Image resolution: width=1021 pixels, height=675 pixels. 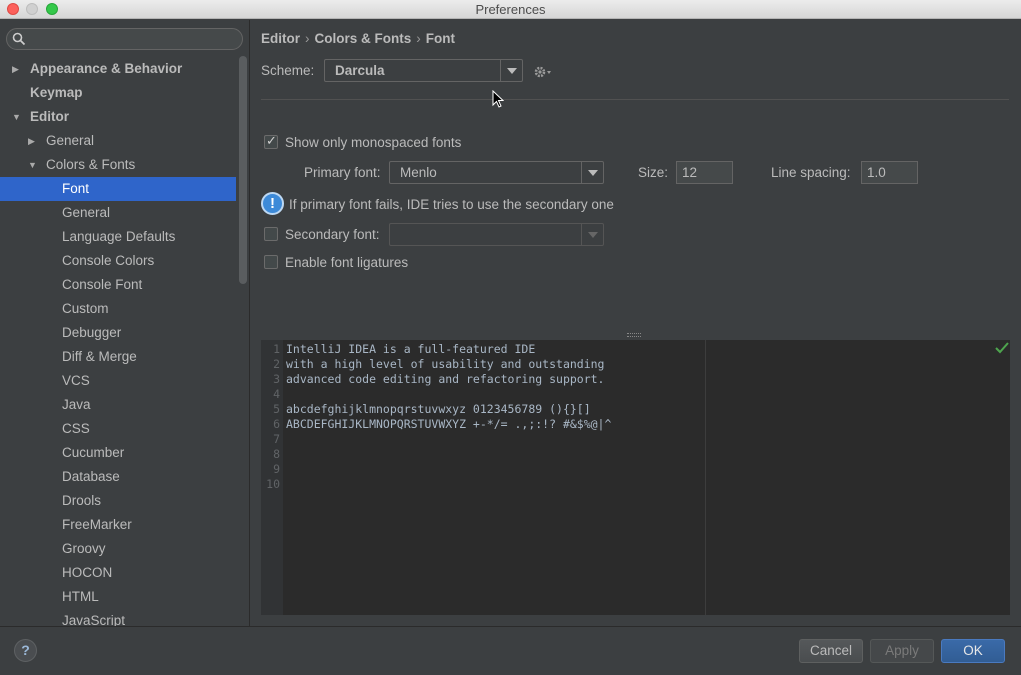 I want to click on ligatures-checkbox, so click(x=271, y=262).